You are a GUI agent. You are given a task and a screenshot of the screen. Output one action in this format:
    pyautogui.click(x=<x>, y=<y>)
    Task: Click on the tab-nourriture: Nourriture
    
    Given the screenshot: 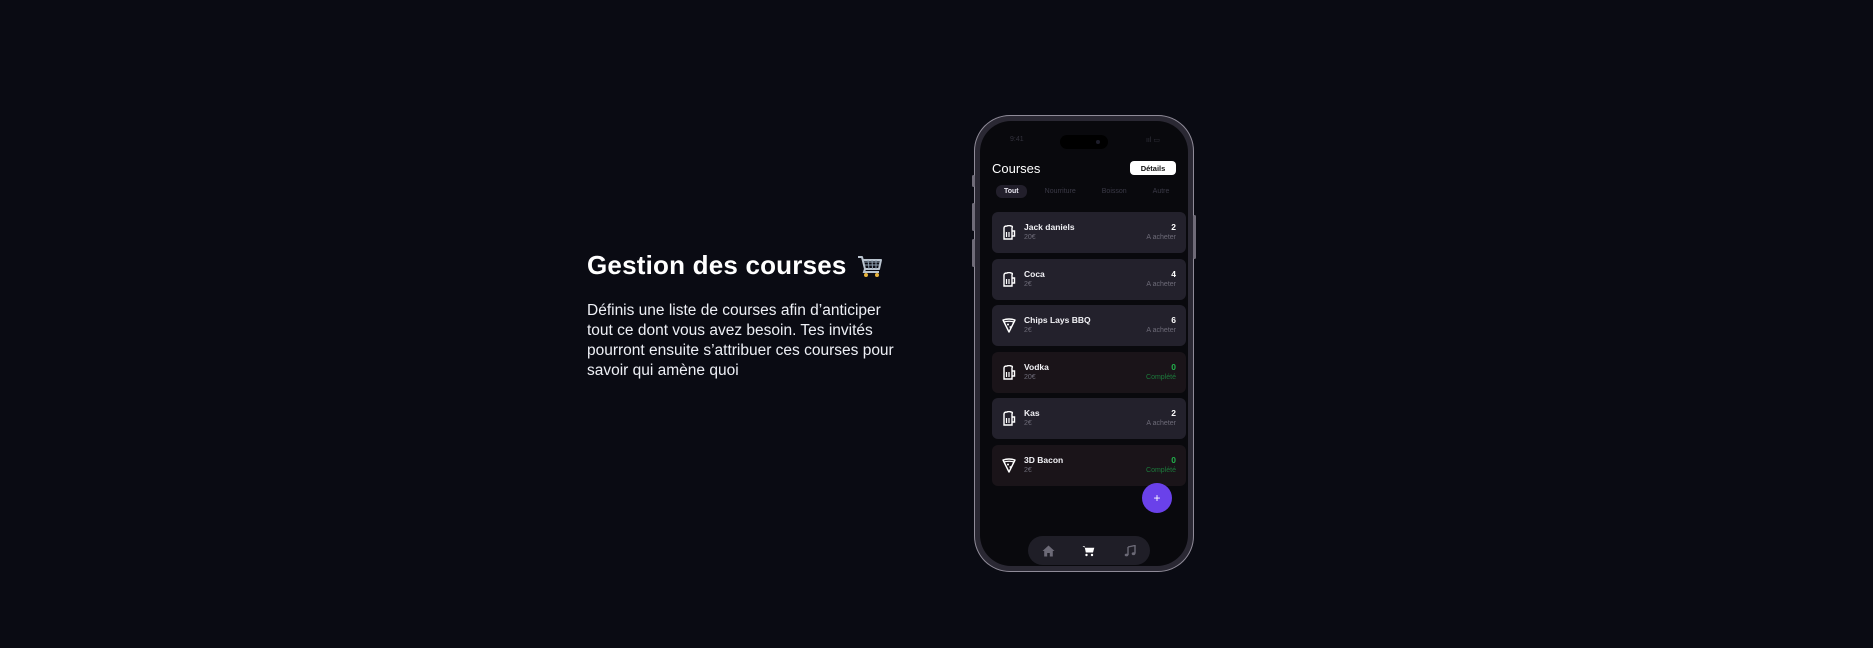 What is the action you would take?
    pyautogui.click(x=1060, y=191)
    